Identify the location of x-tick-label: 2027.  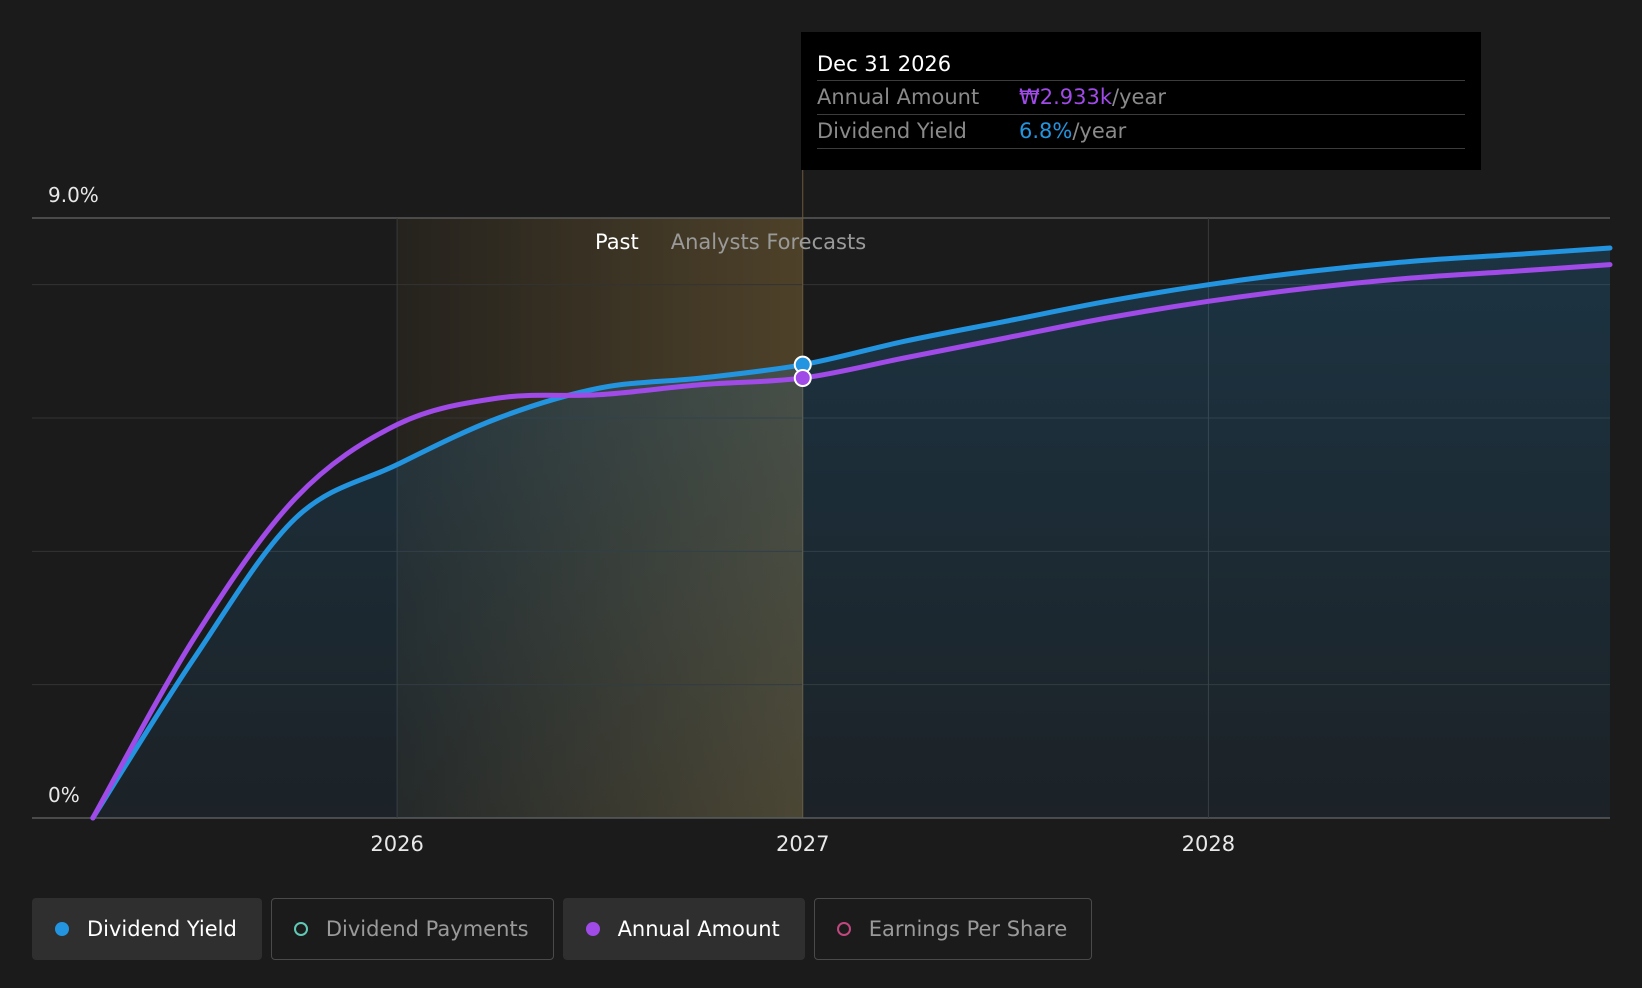
(802, 844).